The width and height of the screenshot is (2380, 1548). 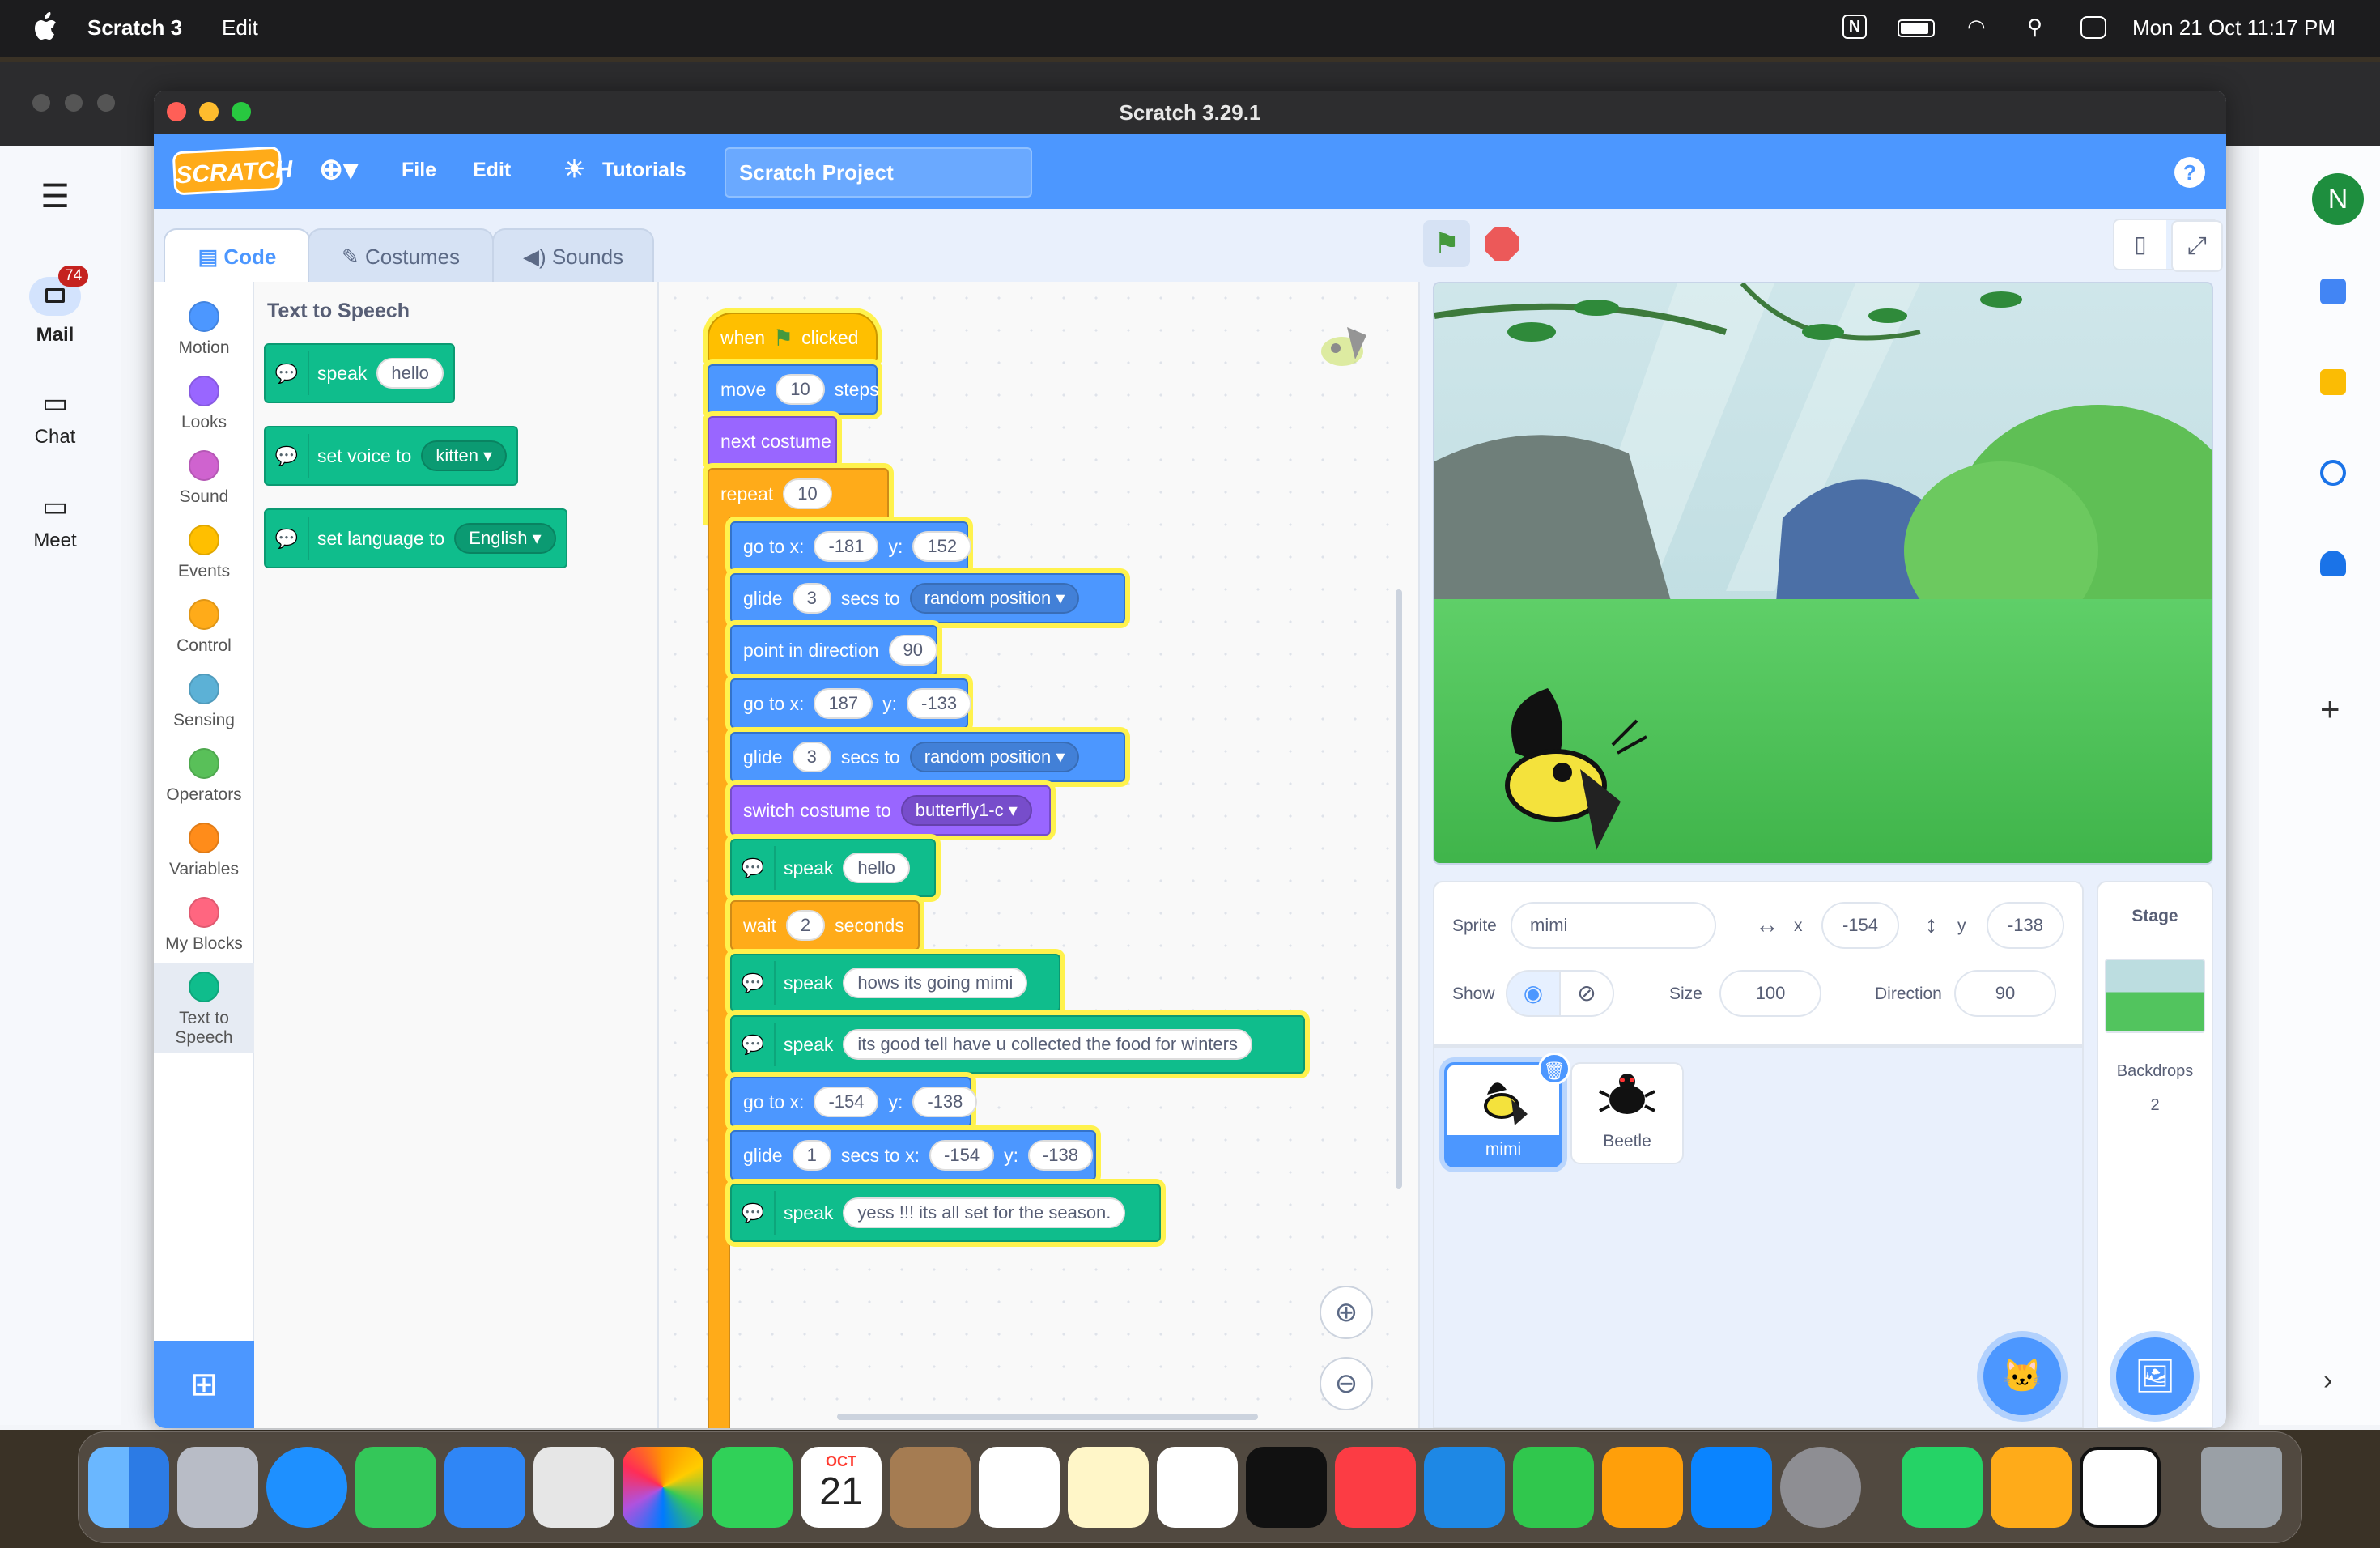 What do you see at coordinates (2333, 291) in the screenshot?
I see `calendar-icon` at bounding box center [2333, 291].